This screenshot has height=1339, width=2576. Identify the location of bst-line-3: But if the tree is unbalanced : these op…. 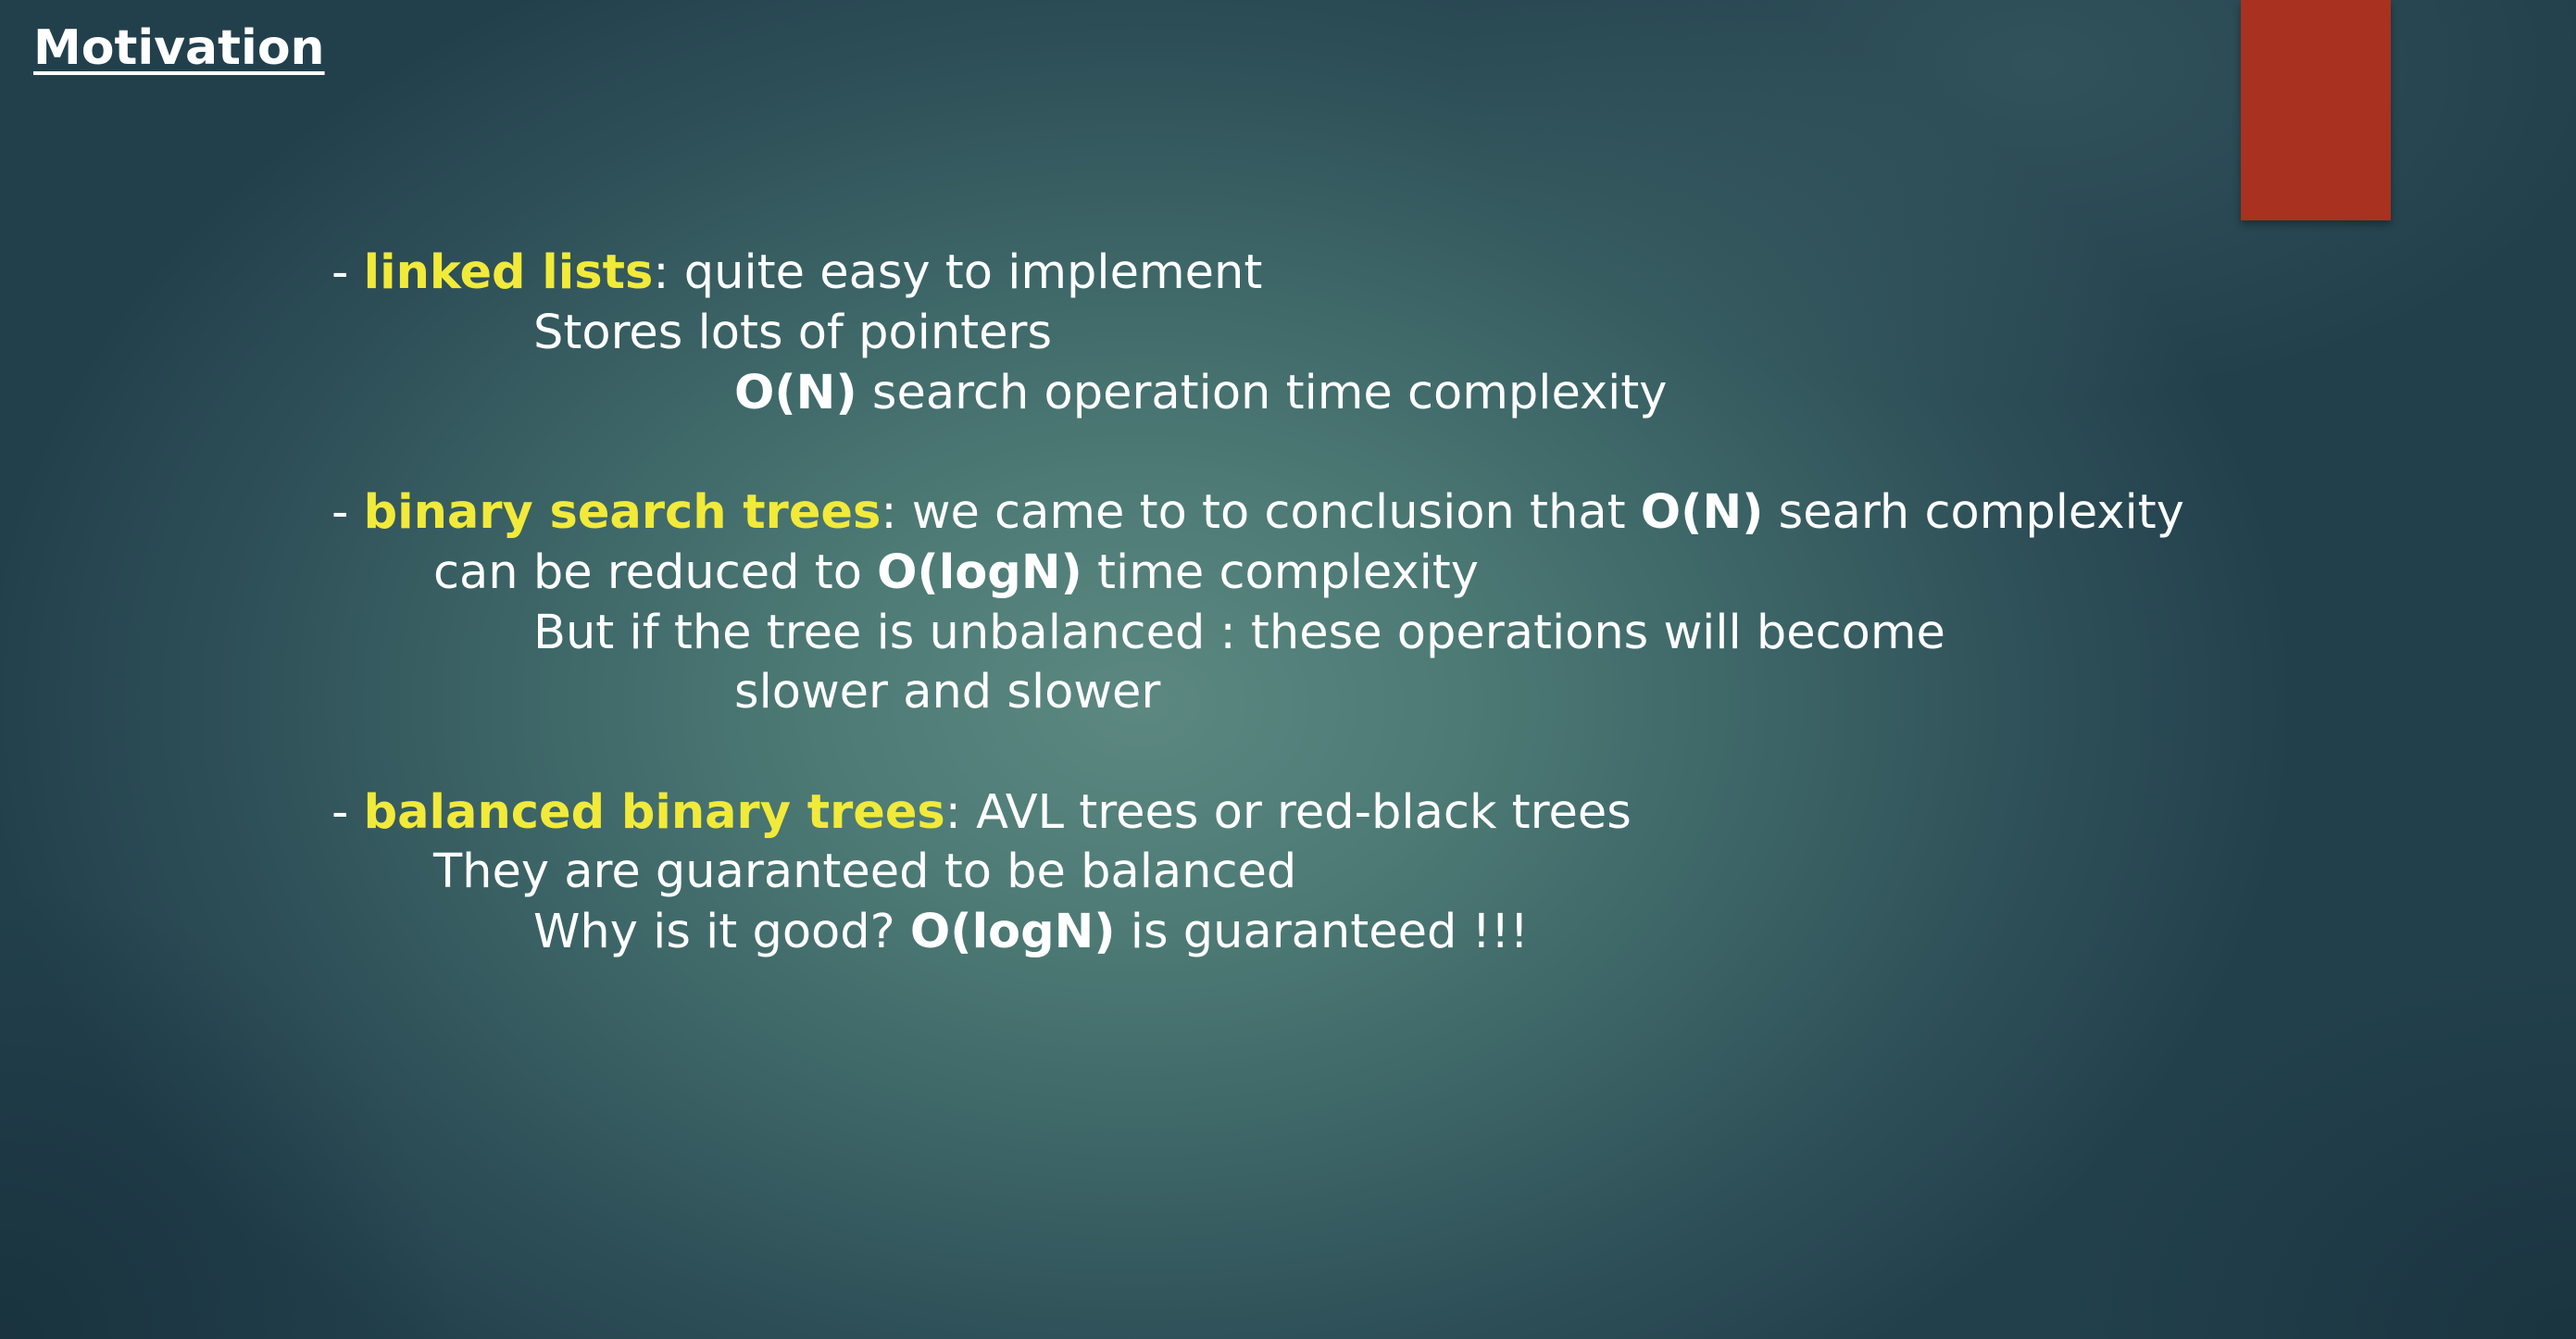
(1239, 633).